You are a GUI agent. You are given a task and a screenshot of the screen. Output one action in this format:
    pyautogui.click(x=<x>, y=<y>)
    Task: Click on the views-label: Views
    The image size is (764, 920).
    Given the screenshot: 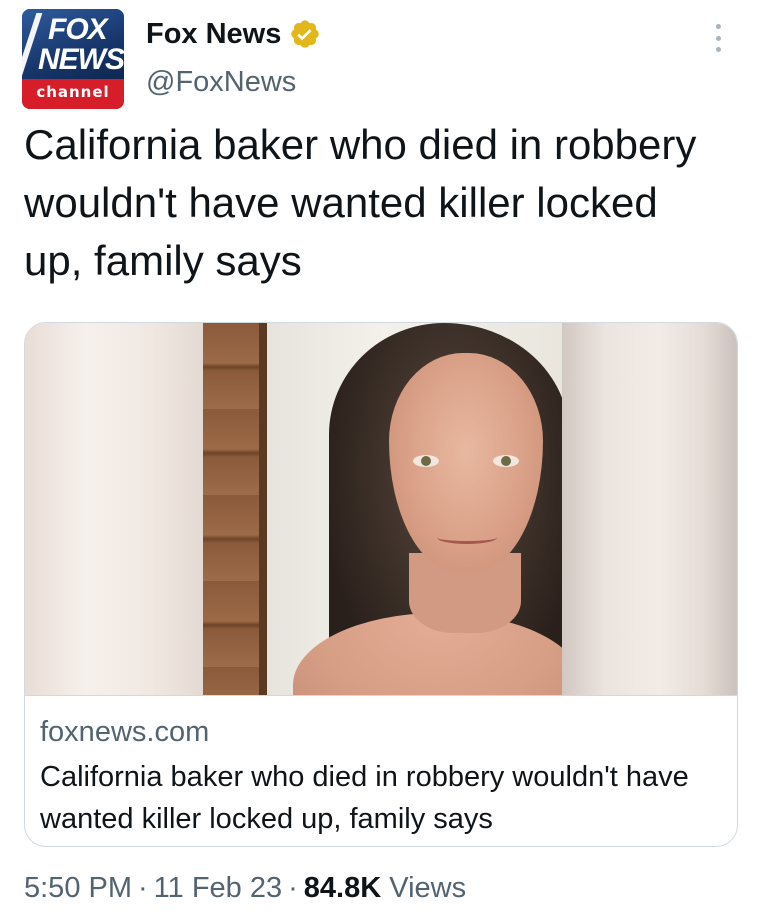 What is the action you would take?
    pyautogui.click(x=427, y=888)
    